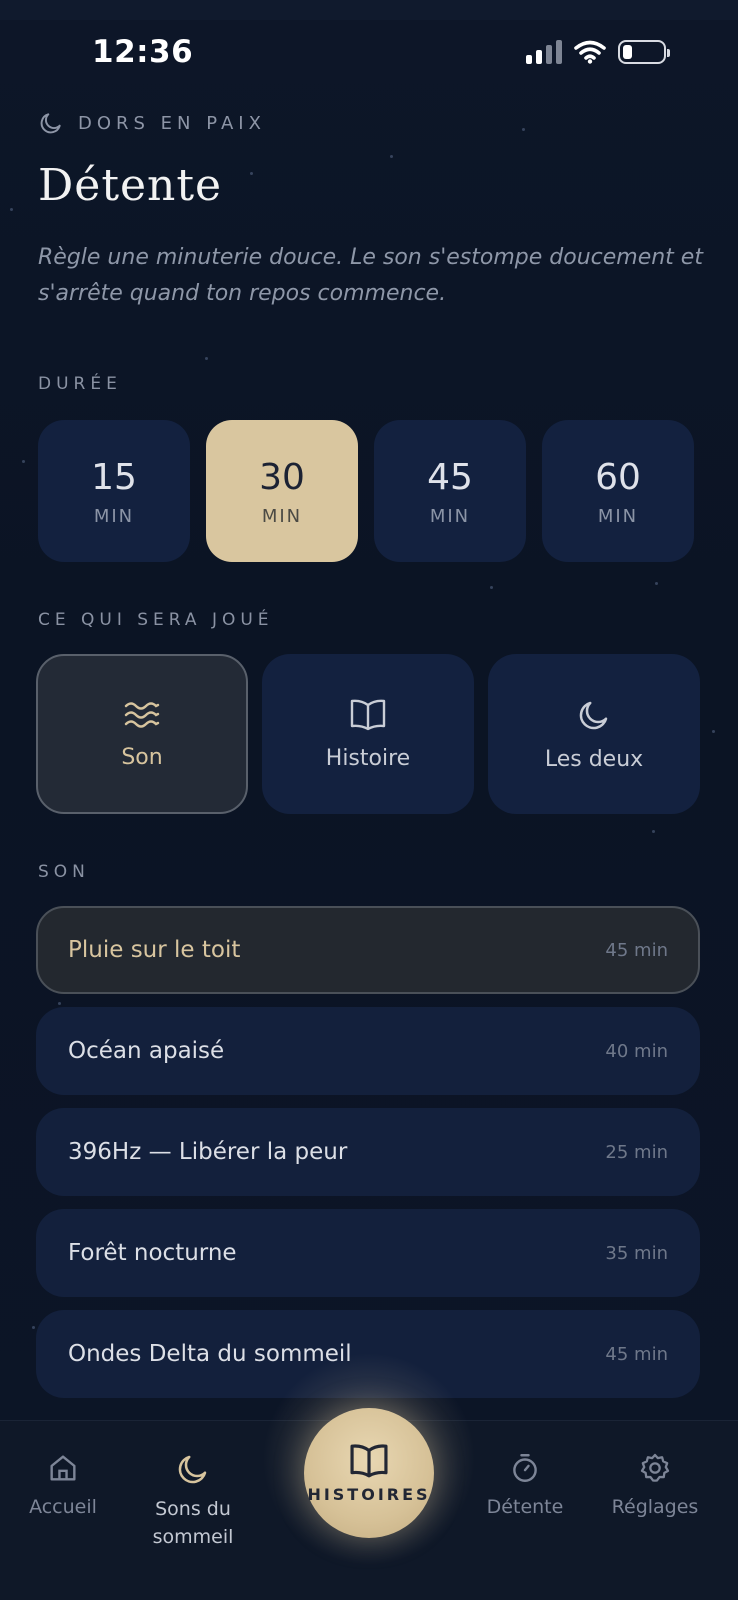  Describe the element at coordinates (368, 758) in the screenshot. I see `play-mode-label: Histoire` at that location.